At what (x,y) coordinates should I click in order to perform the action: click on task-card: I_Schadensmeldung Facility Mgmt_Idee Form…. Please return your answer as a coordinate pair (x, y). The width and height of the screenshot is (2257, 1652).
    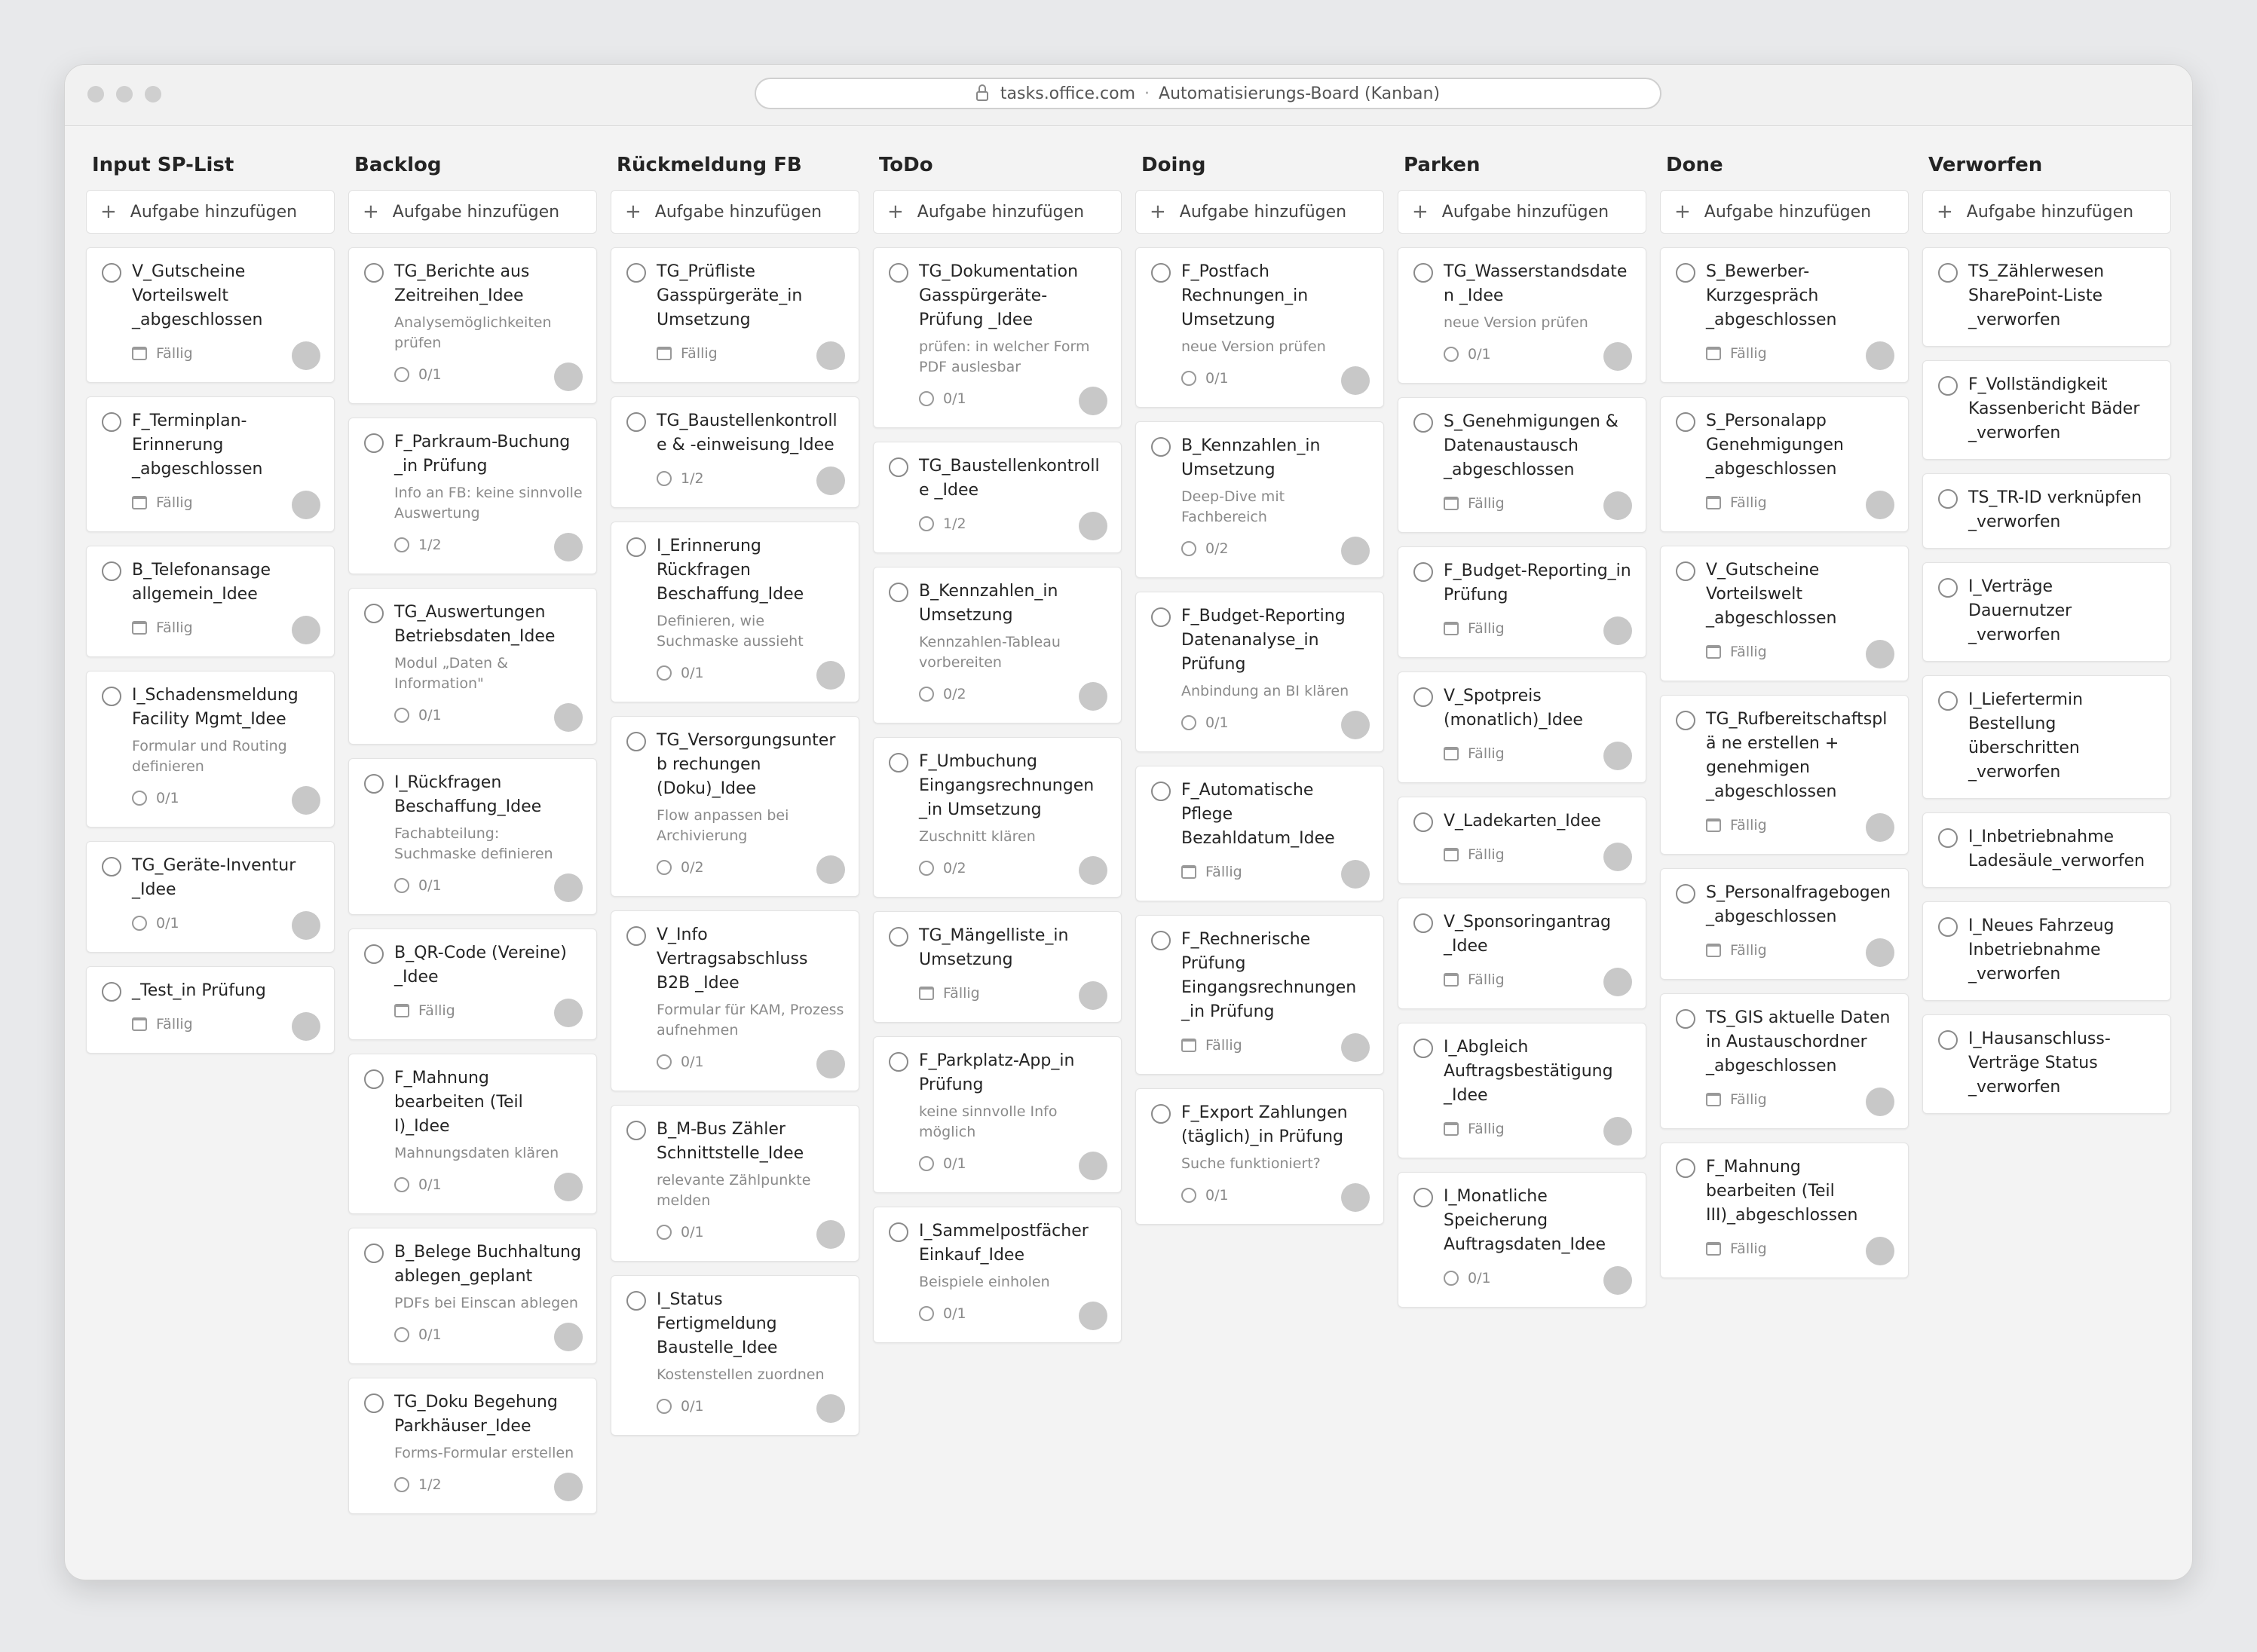
    Looking at the image, I should click on (210, 750).